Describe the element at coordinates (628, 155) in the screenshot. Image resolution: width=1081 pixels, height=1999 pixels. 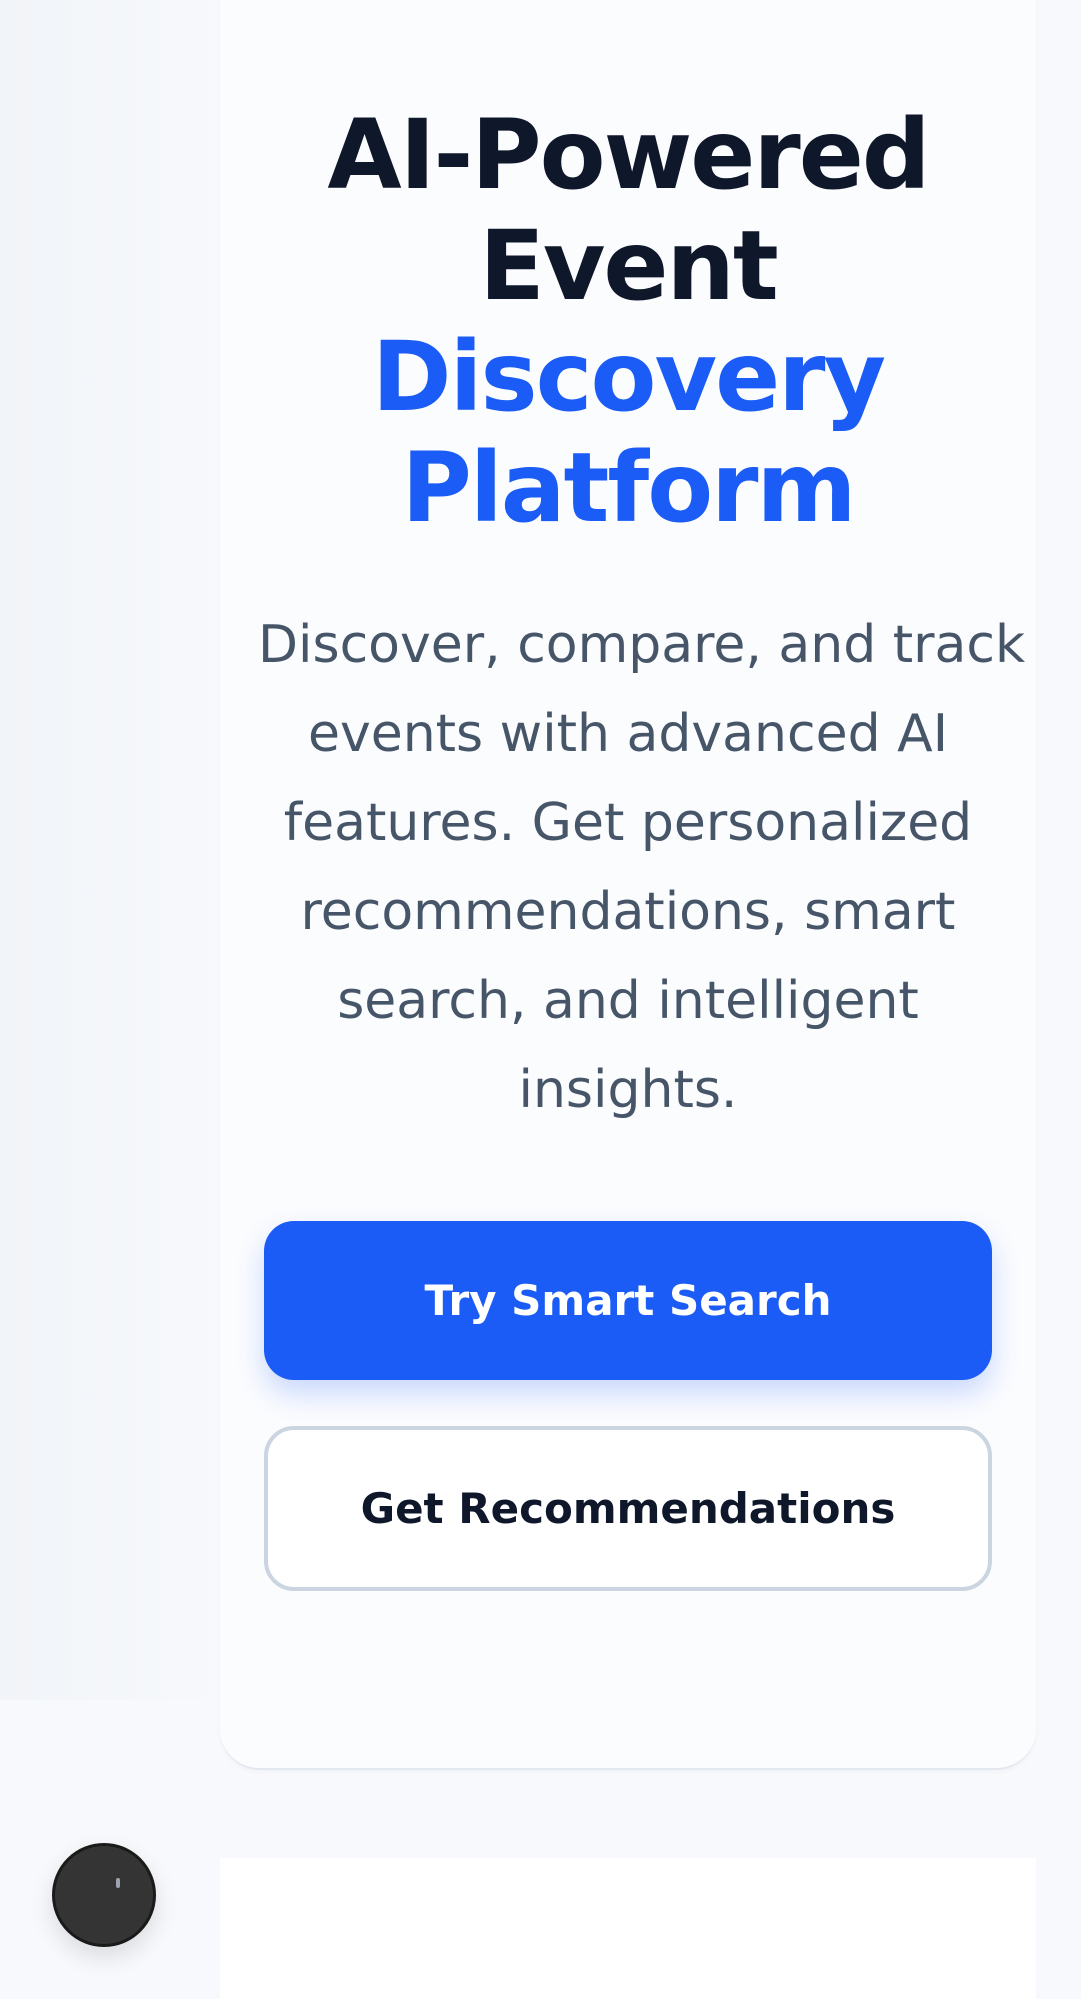
I see `hero-title-line: AI-Powered` at that location.